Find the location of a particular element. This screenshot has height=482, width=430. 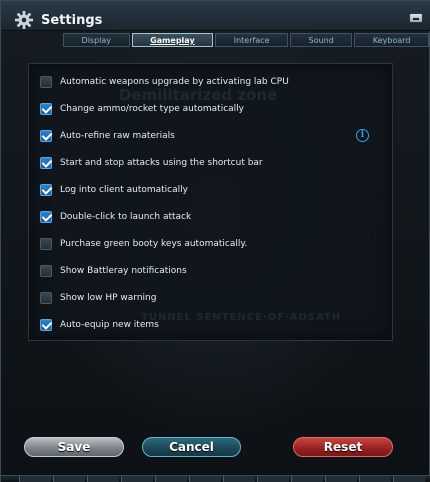

info-icon: i is located at coordinates (362, 135).